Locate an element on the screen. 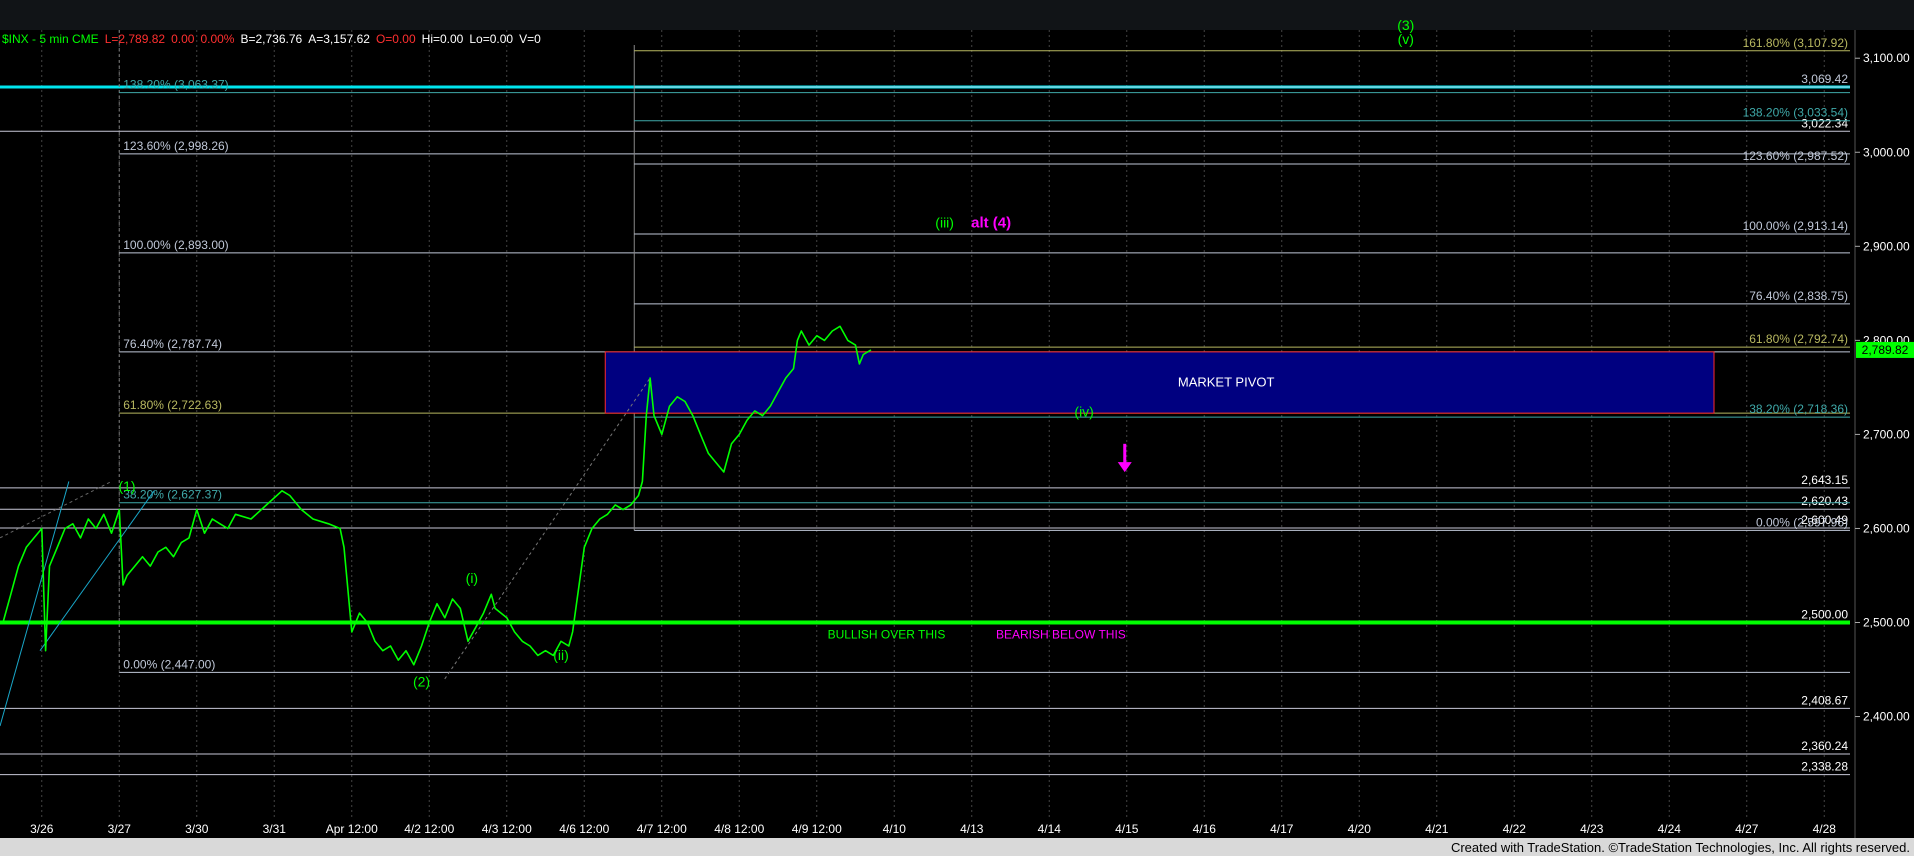 The height and width of the screenshot is (856, 1914). x-tick-label: 3/26 is located at coordinates (42, 829).